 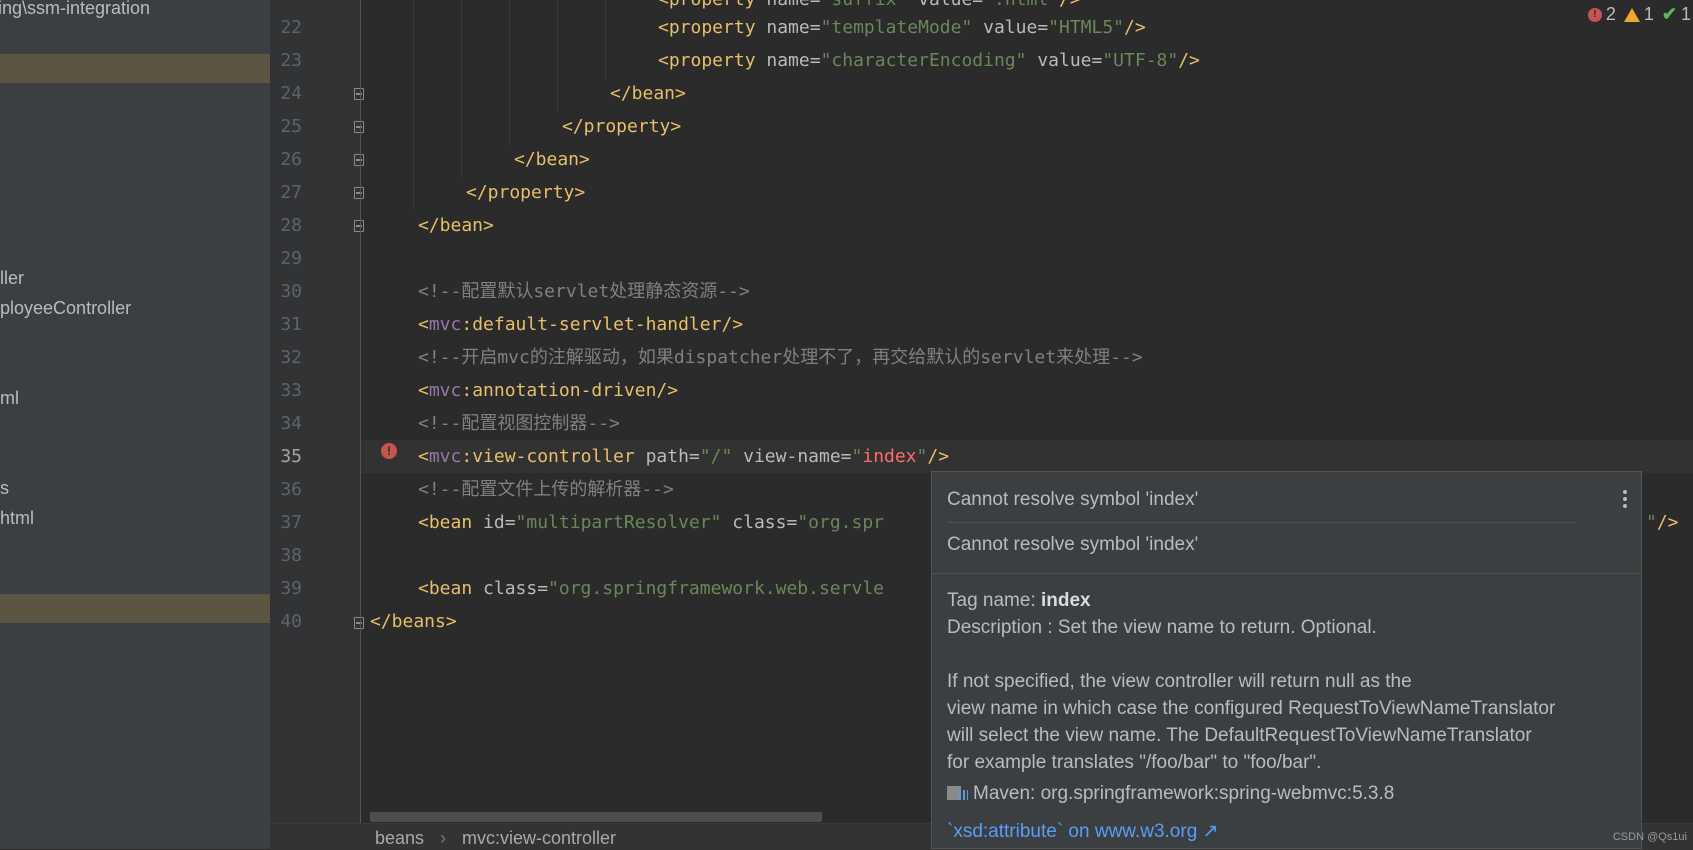 I want to click on line-number: 32, so click(x=286, y=357).